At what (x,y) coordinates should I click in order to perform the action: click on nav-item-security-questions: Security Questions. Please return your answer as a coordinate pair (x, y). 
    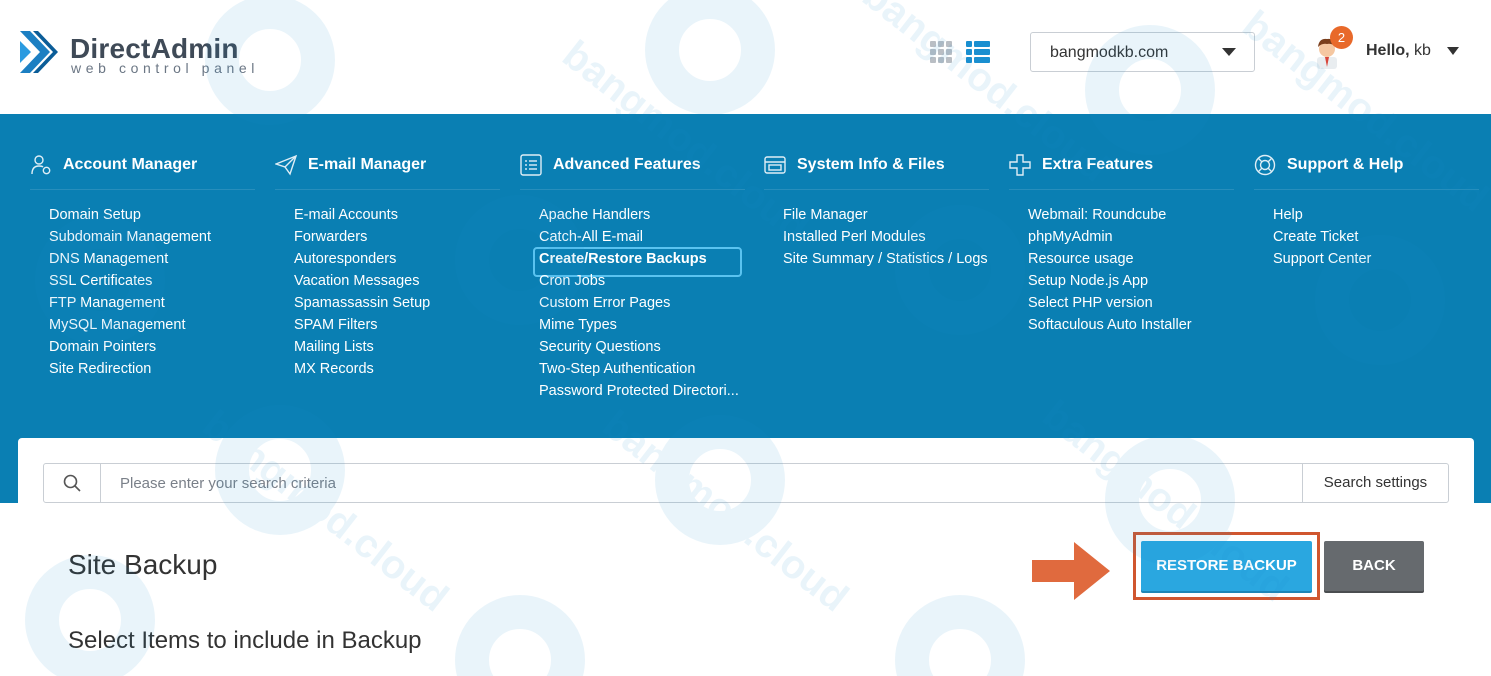
    Looking at the image, I should click on (632, 347).